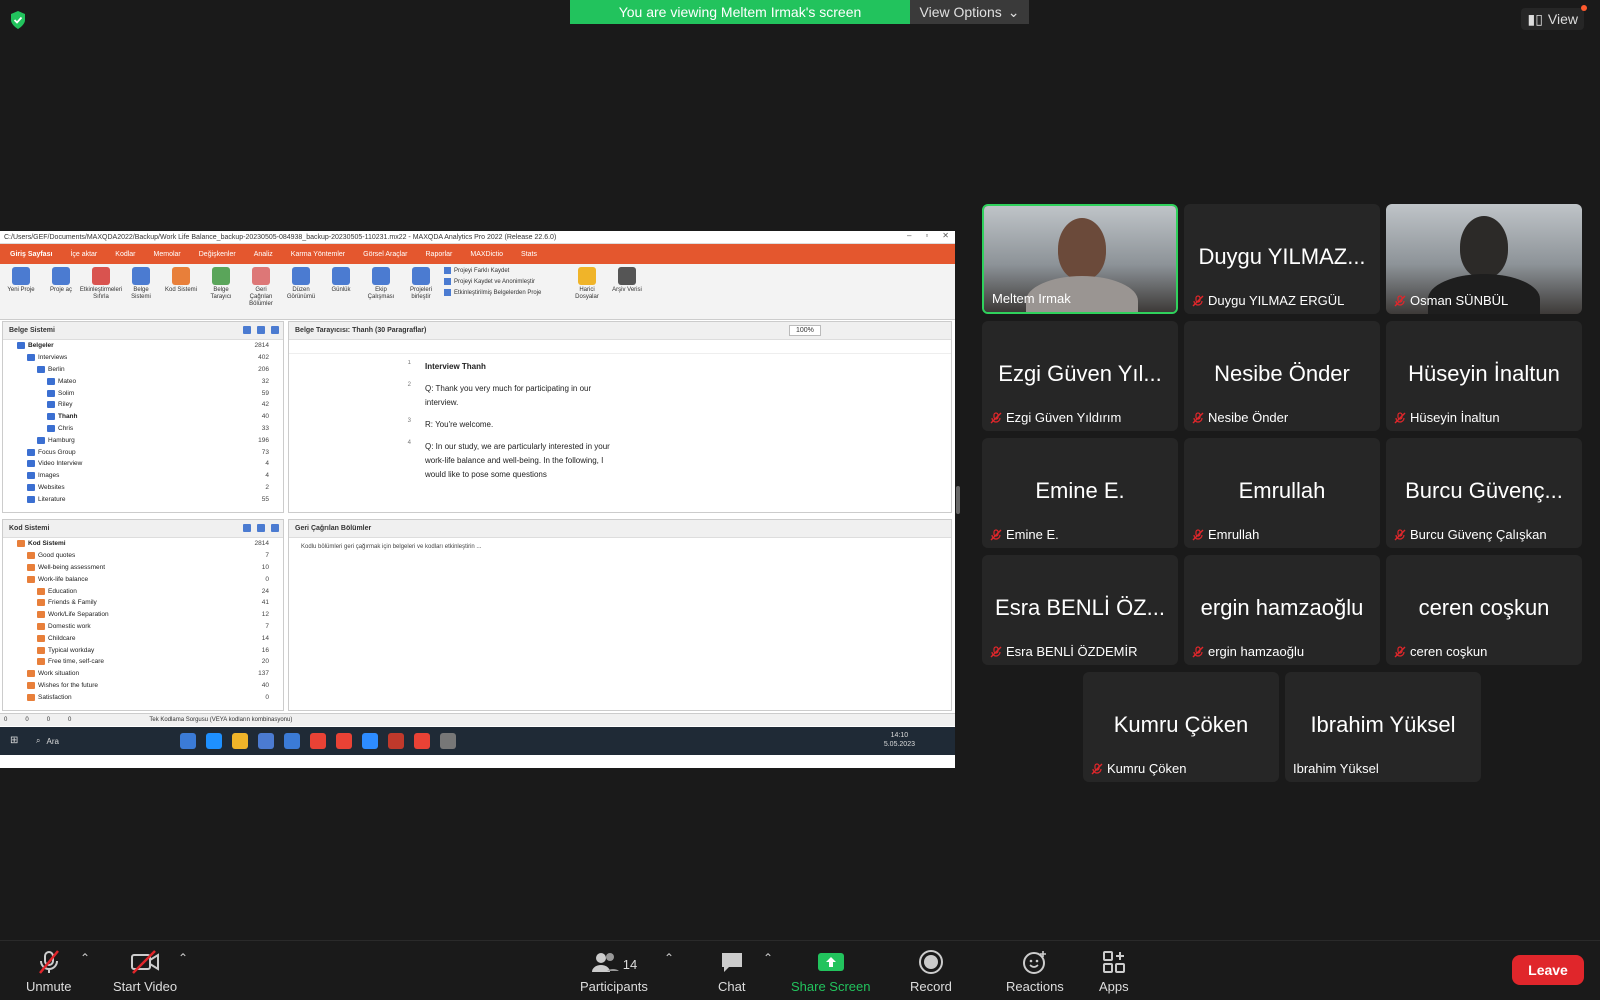 The width and height of the screenshot is (1600, 1000). What do you see at coordinates (385, 254) in the screenshot?
I see `menu-item: Görsel Araçlar` at bounding box center [385, 254].